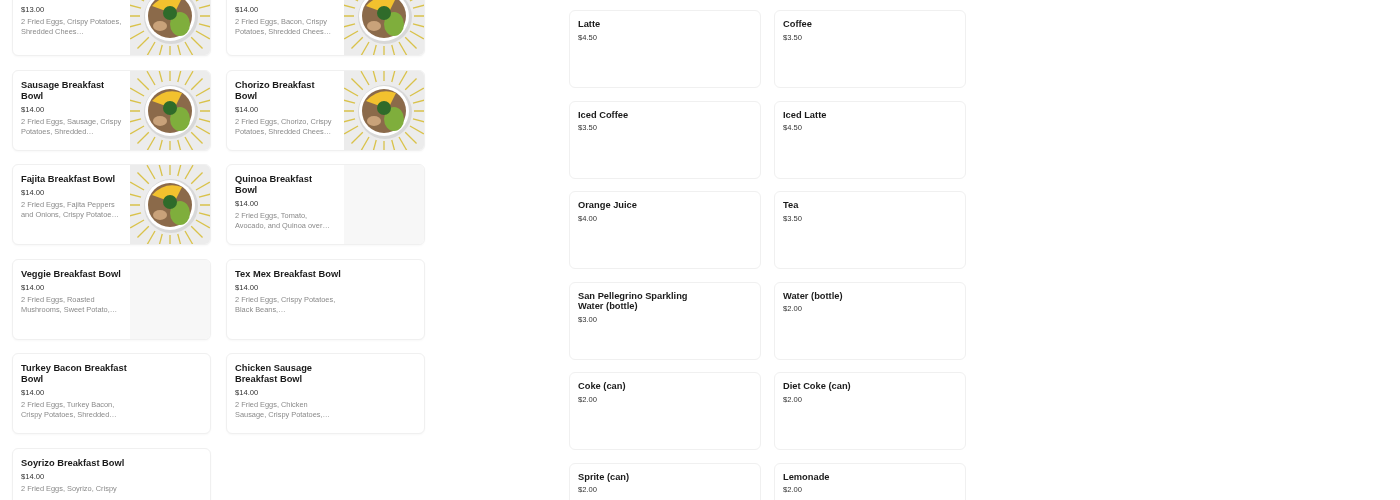 This screenshot has height=500, width=1400. I want to click on item-name: Chicken Sausage Breakfast Bowl, so click(274, 374).